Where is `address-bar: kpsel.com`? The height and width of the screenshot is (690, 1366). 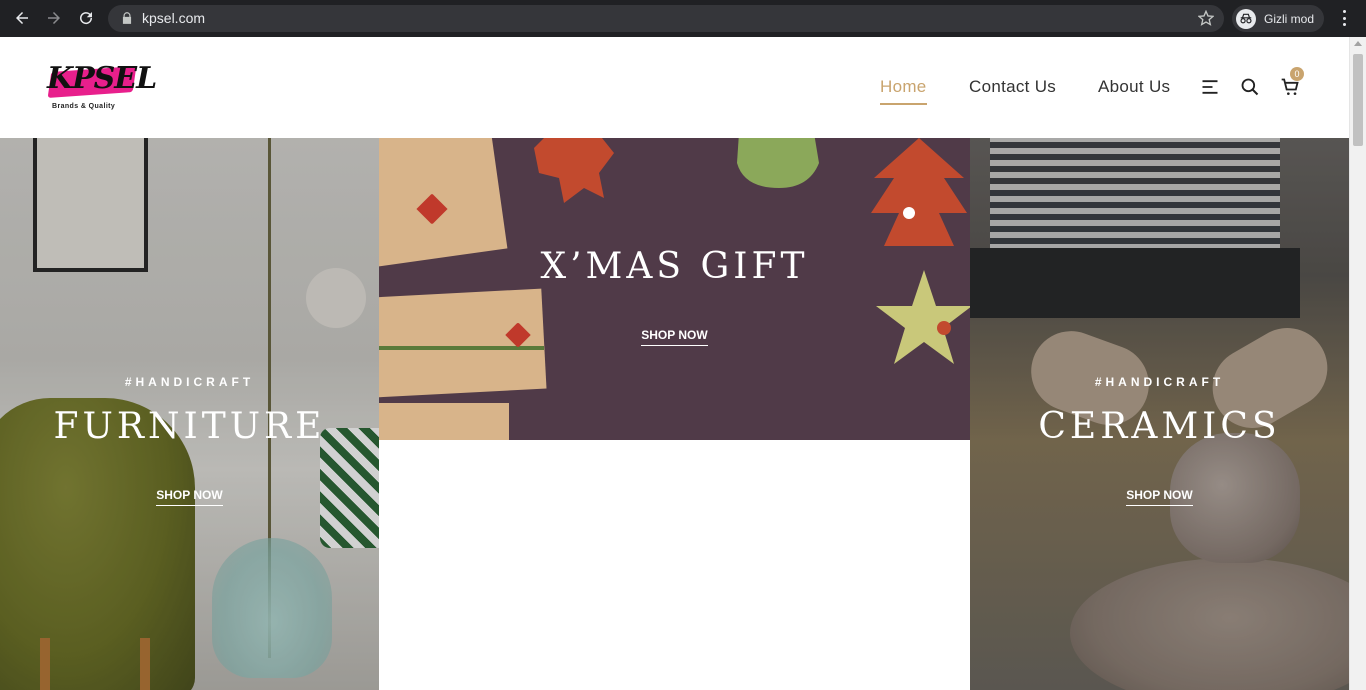 address-bar: kpsel.com is located at coordinates (666, 18).